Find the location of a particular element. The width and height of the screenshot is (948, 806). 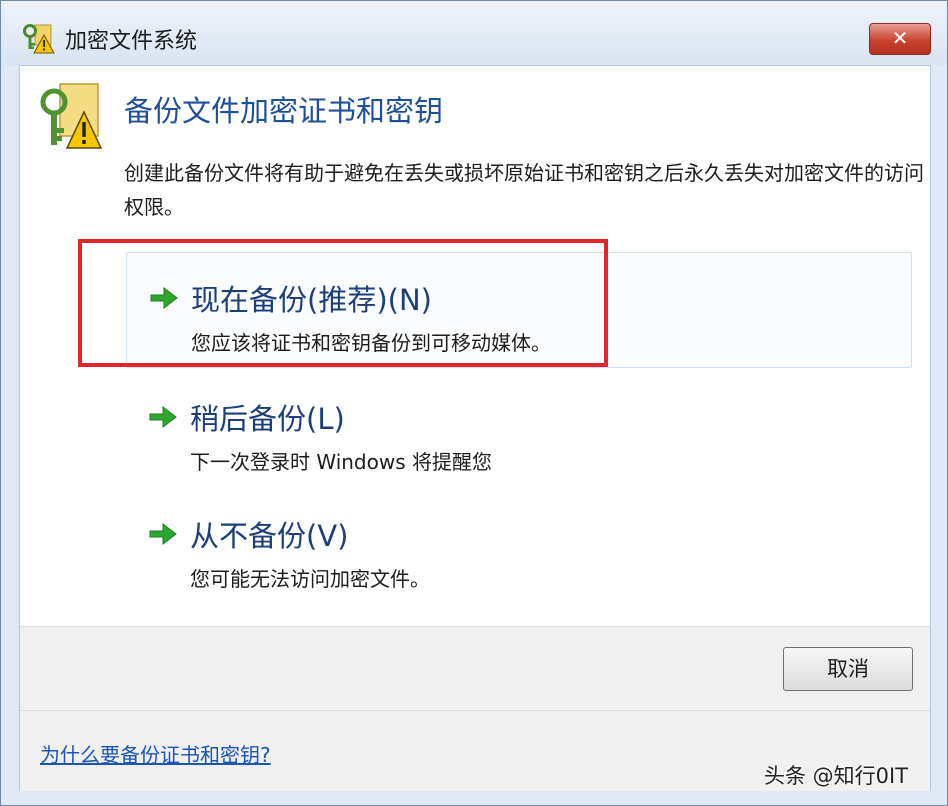

close-icon: ✕ is located at coordinates (900, 38).